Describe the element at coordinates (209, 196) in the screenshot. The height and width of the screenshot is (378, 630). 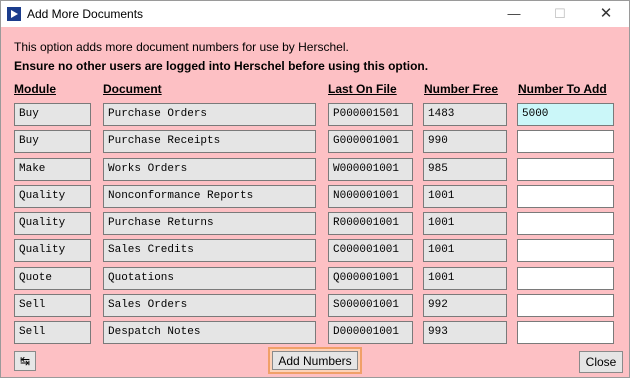
I see `document-cell: Nonconformance Reports` at that location.